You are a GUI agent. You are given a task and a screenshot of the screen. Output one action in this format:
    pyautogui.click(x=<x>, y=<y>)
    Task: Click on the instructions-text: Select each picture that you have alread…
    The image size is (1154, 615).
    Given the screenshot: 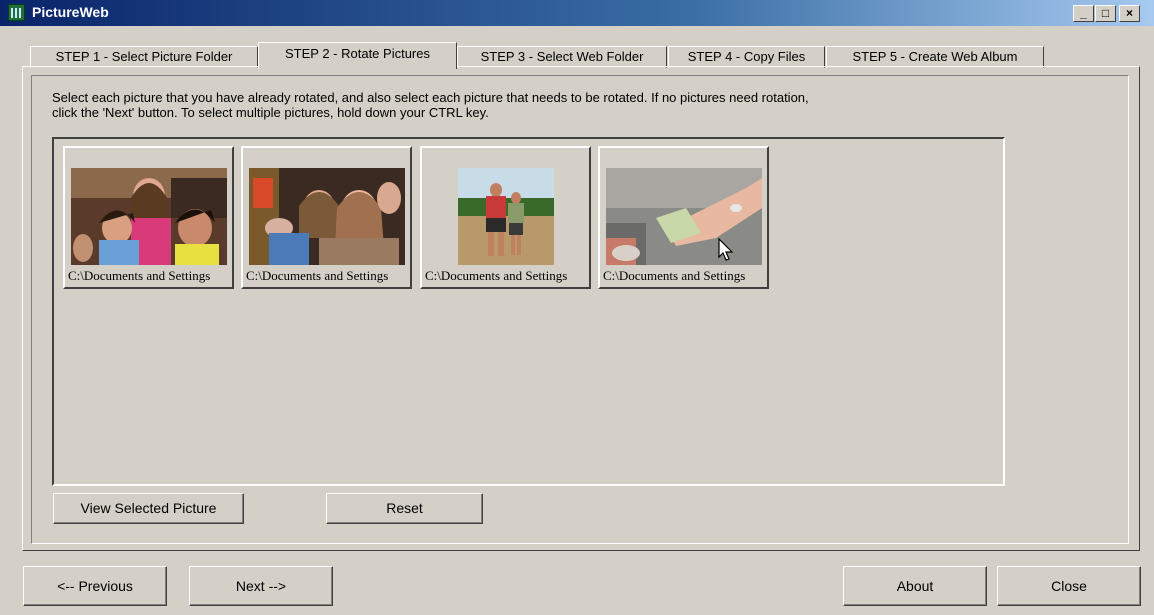 What is the action you would take?
    pyautogui.click(x=532, y=105)
    